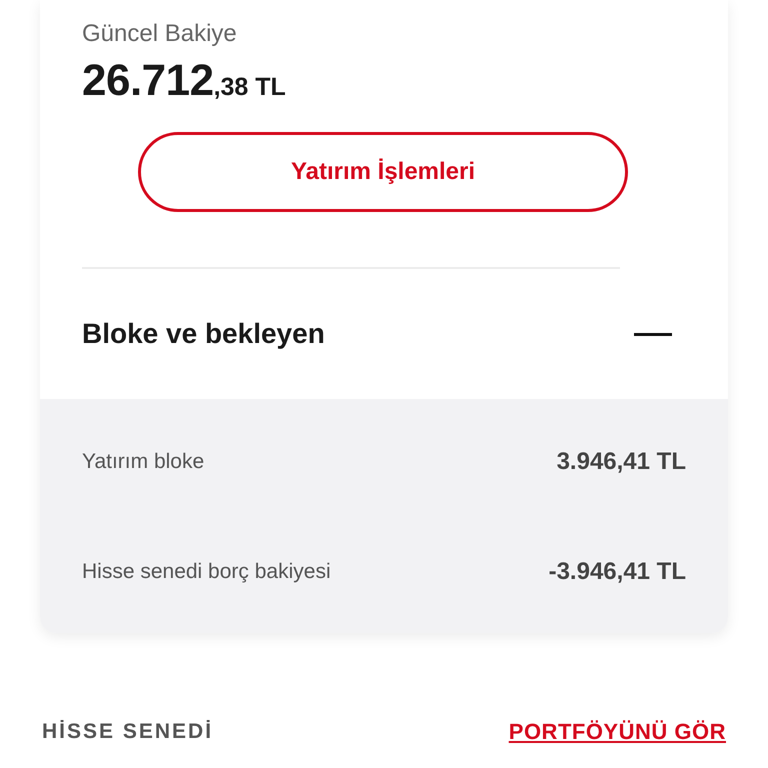 The width and height of the screenshot is (768, 768). I want to click on row-label: Hisse senedi borç bakiyesi, so click(206, 572).